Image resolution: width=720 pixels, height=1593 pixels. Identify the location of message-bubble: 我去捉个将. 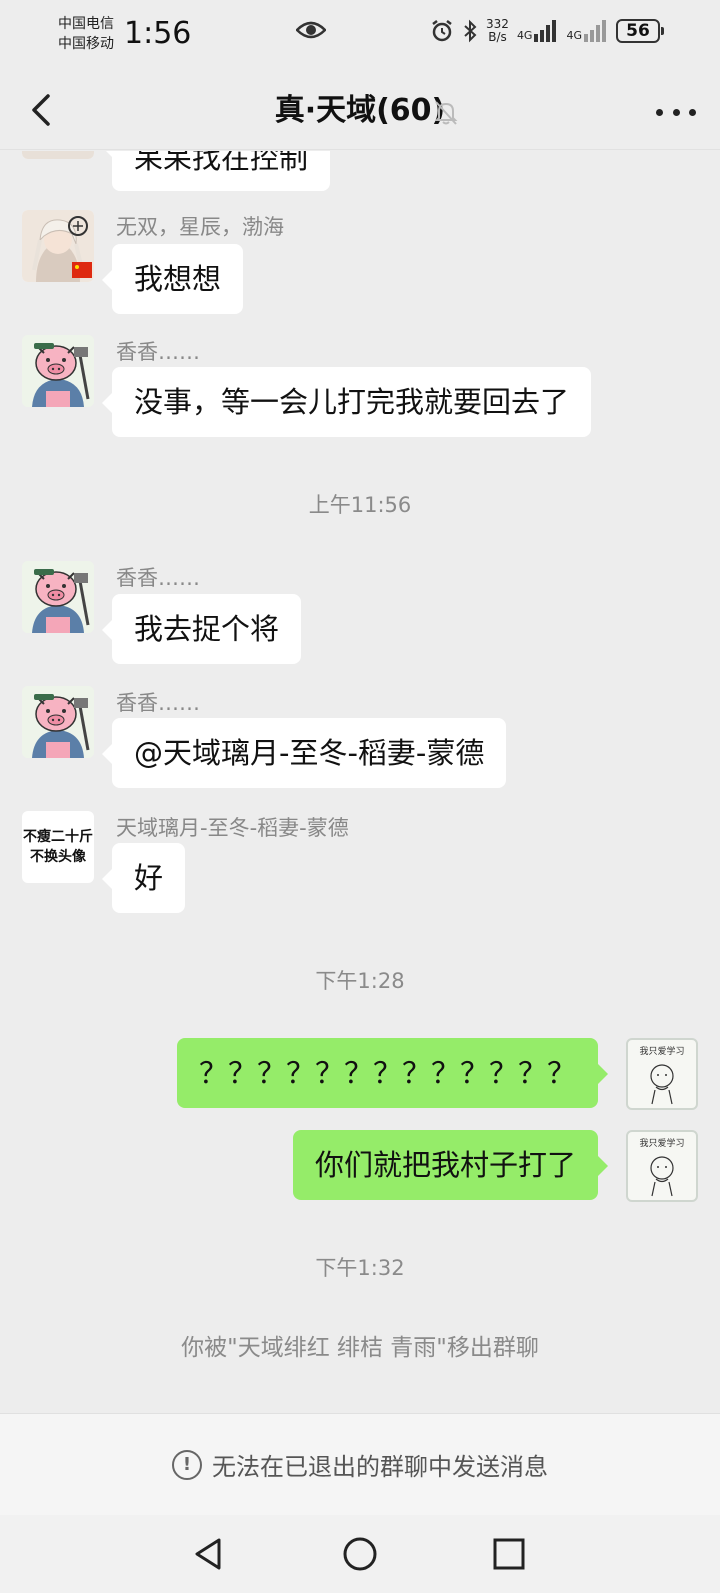
(201, 629).